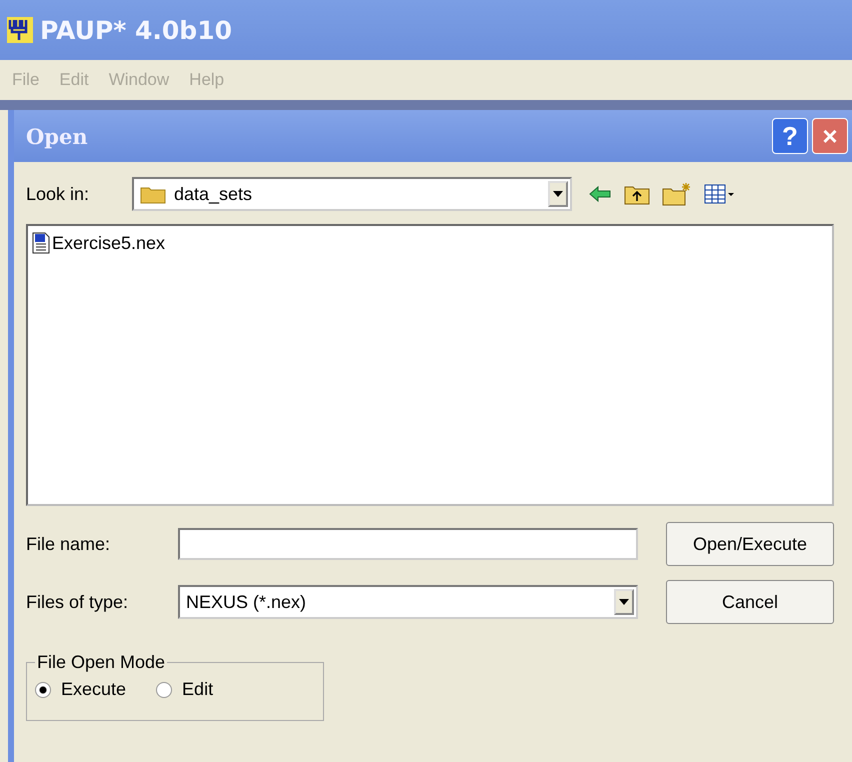 This screenshot has width=852, height=762. Describe the element at coordinates (600, 194) in the screenshot. I see `back-arrow-icon` at that location.